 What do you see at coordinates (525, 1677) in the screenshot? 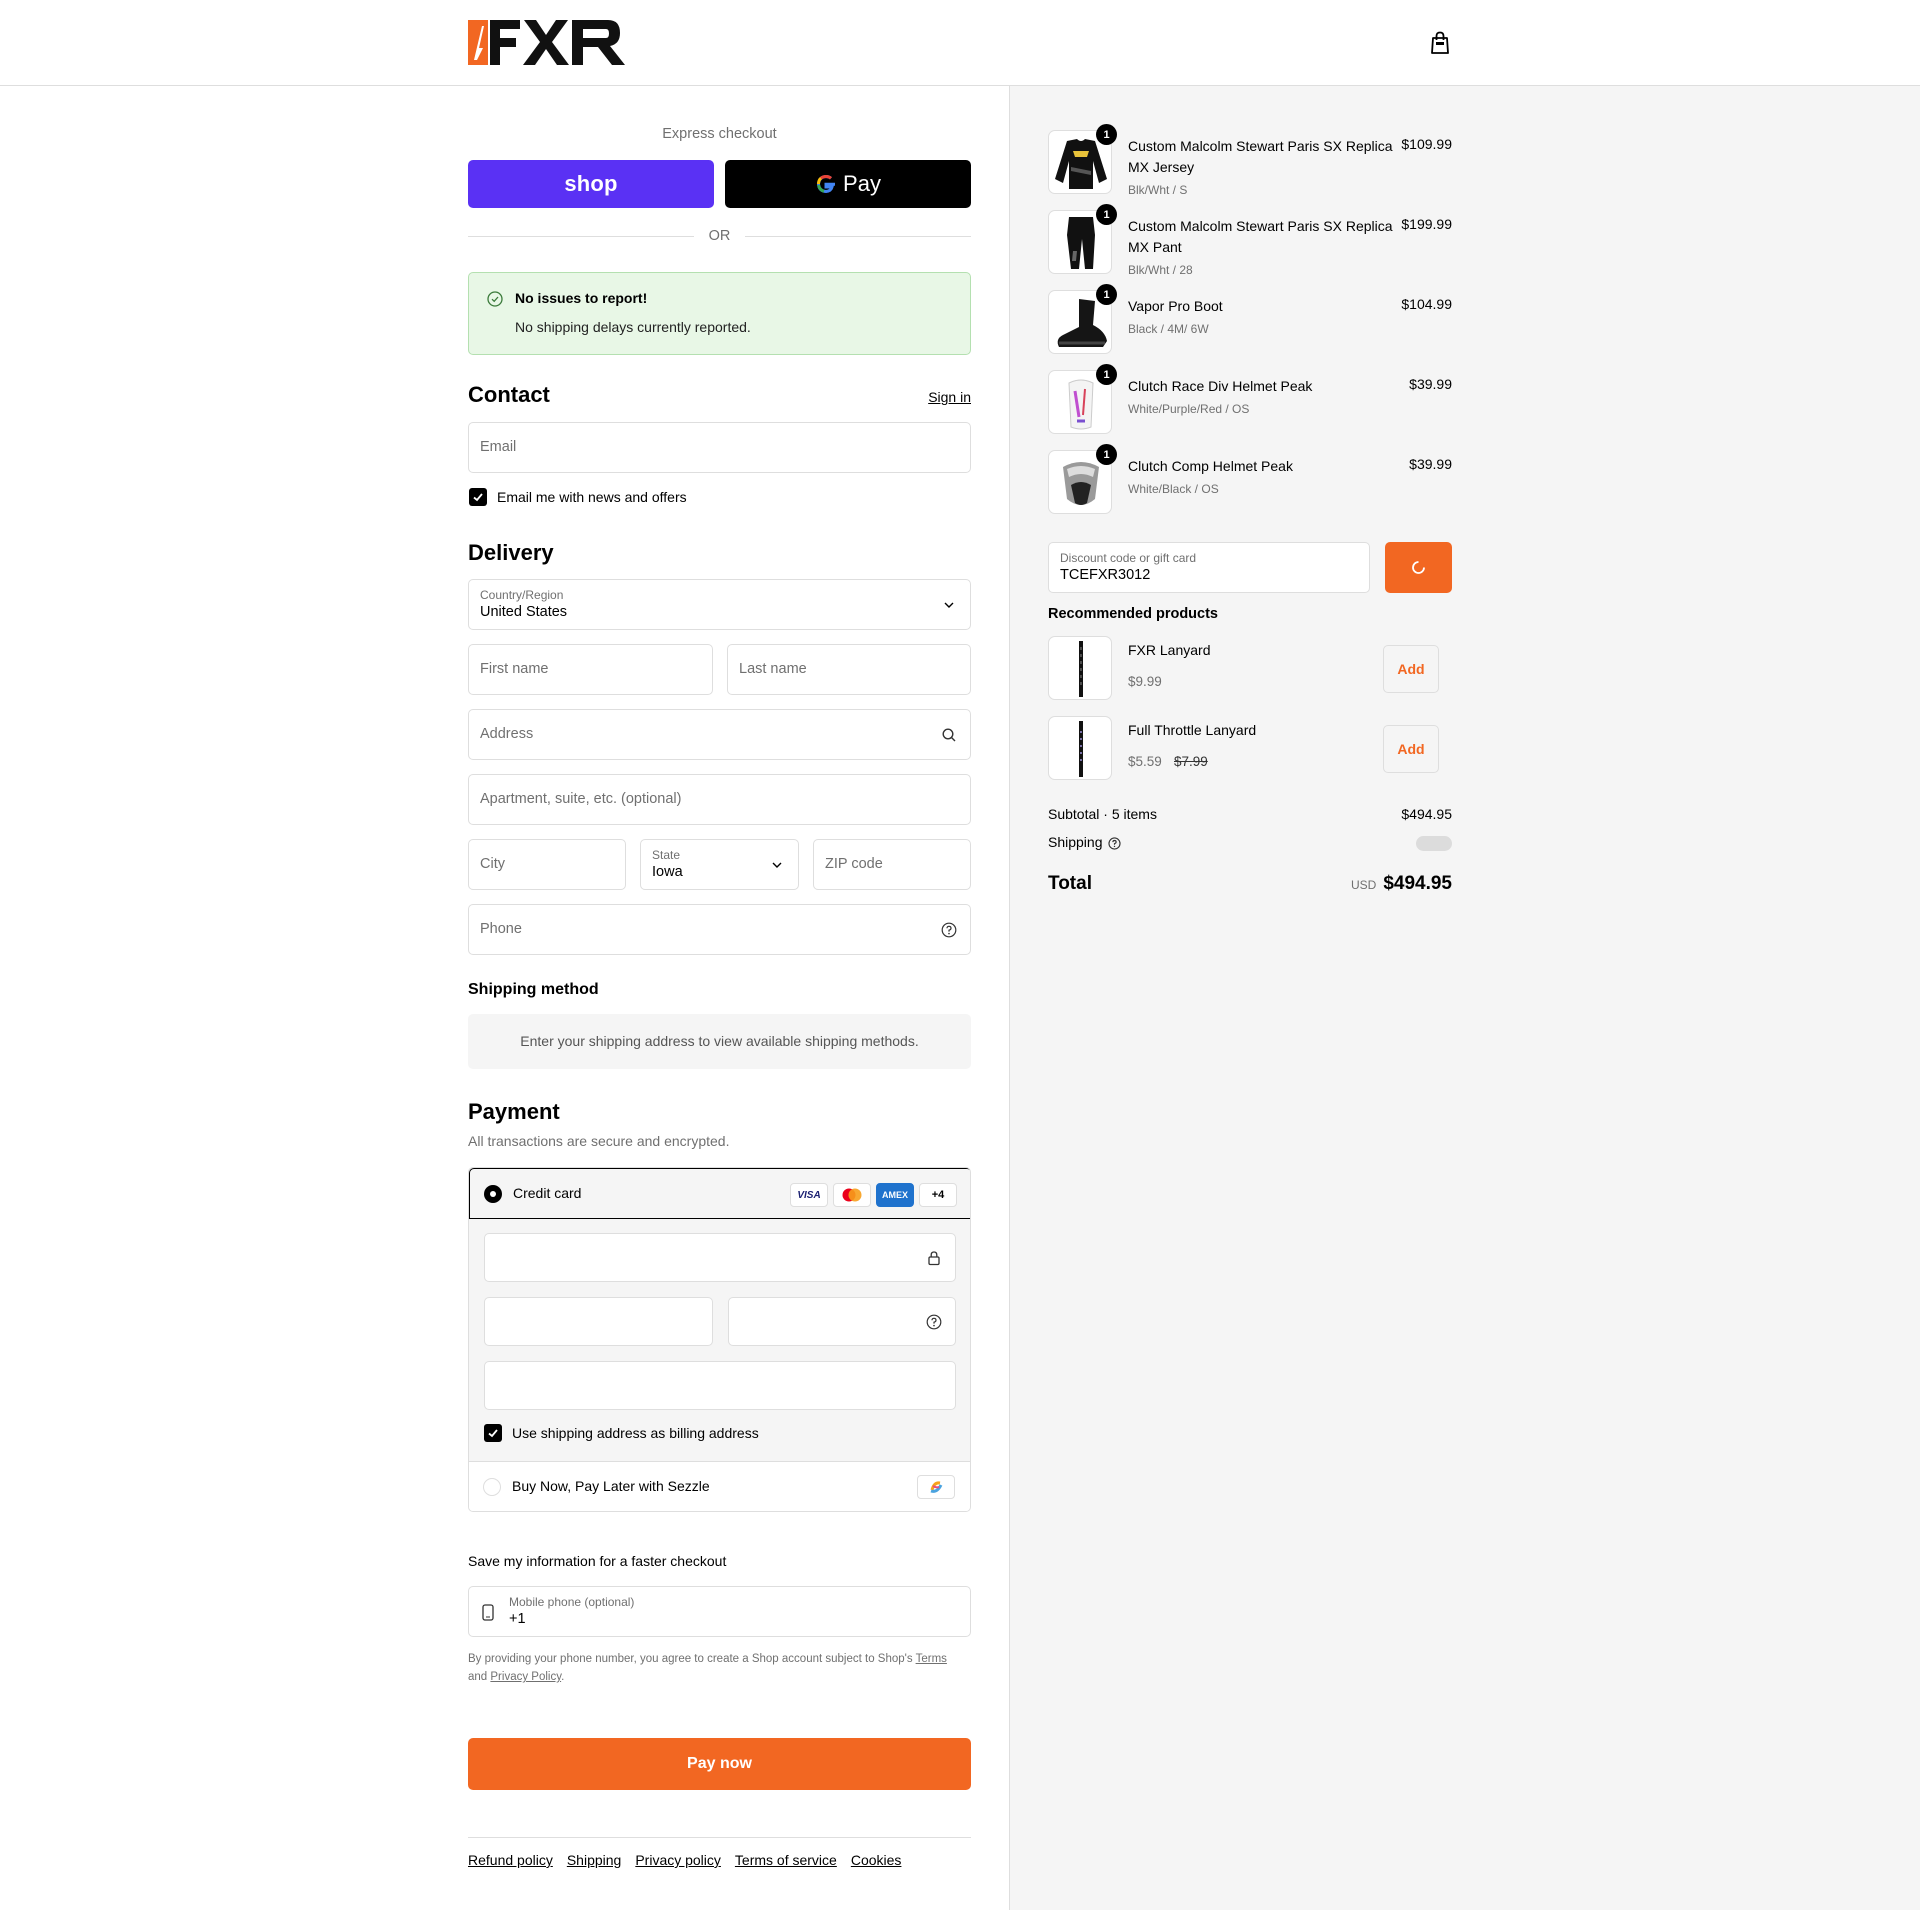
I see `privacy-policy-link: Privacy Policy` at bounding box center [525, 1677].